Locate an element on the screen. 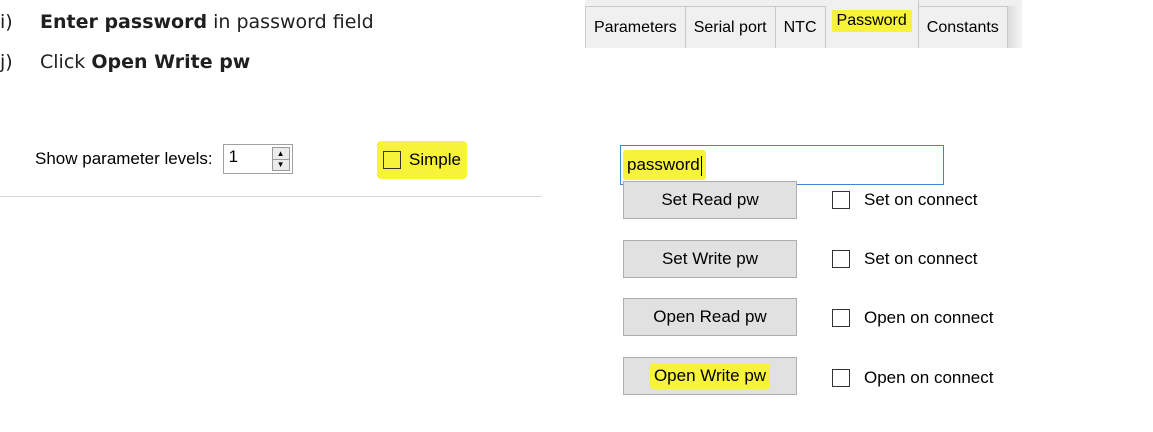 Image resolution: width=1153 pixels, height=432 pixels. step-bold-text: Open Write pw is located at coordinates (171, 62).